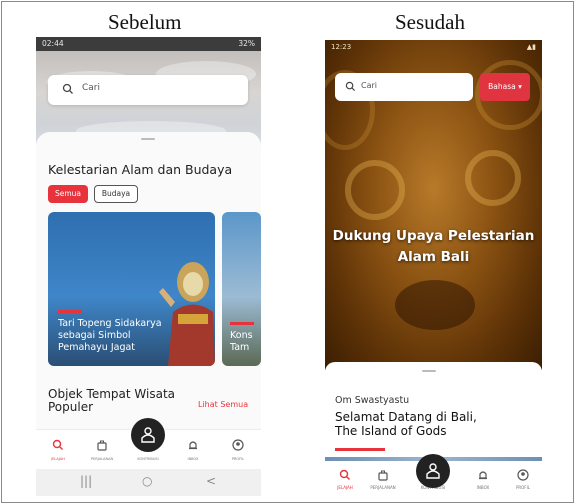 The height and width of the screenshot is (504, 575). What do you see at coordinates (148, 459) in the screenshot?
I see `nav-label: KONTRIBUSI` at bounding box center [148, 459].